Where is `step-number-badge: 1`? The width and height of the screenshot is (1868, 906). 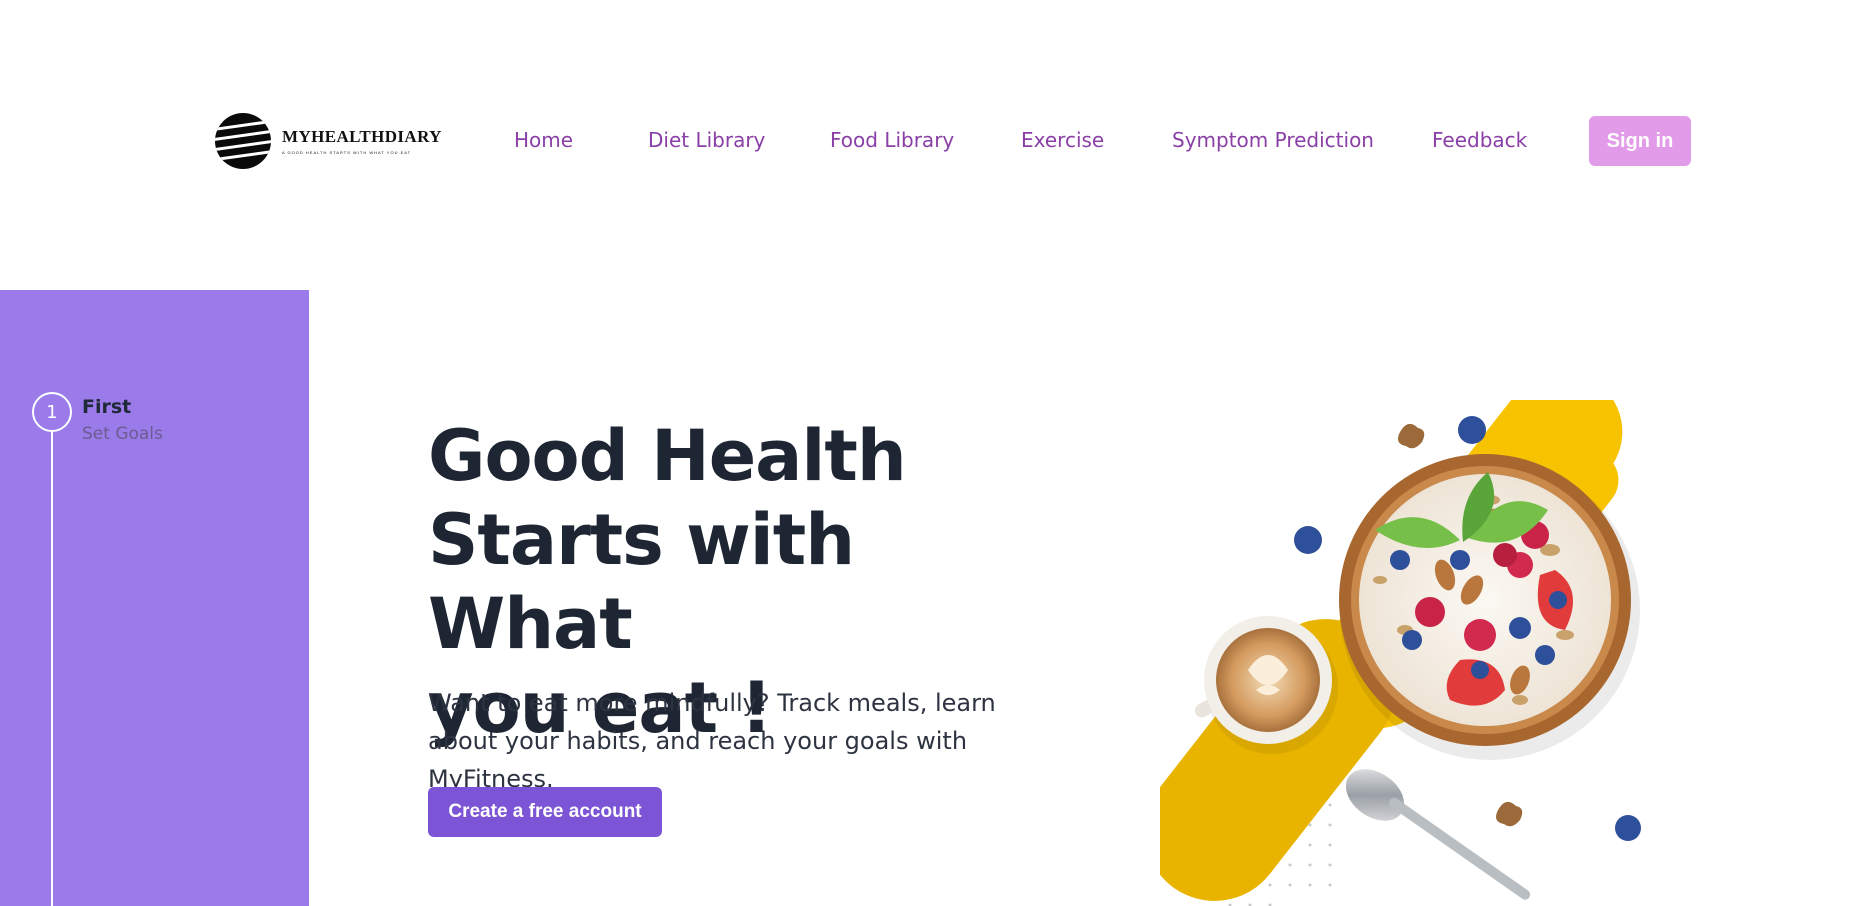
step-number-badge: 1 is located at coordinates (52, 412).